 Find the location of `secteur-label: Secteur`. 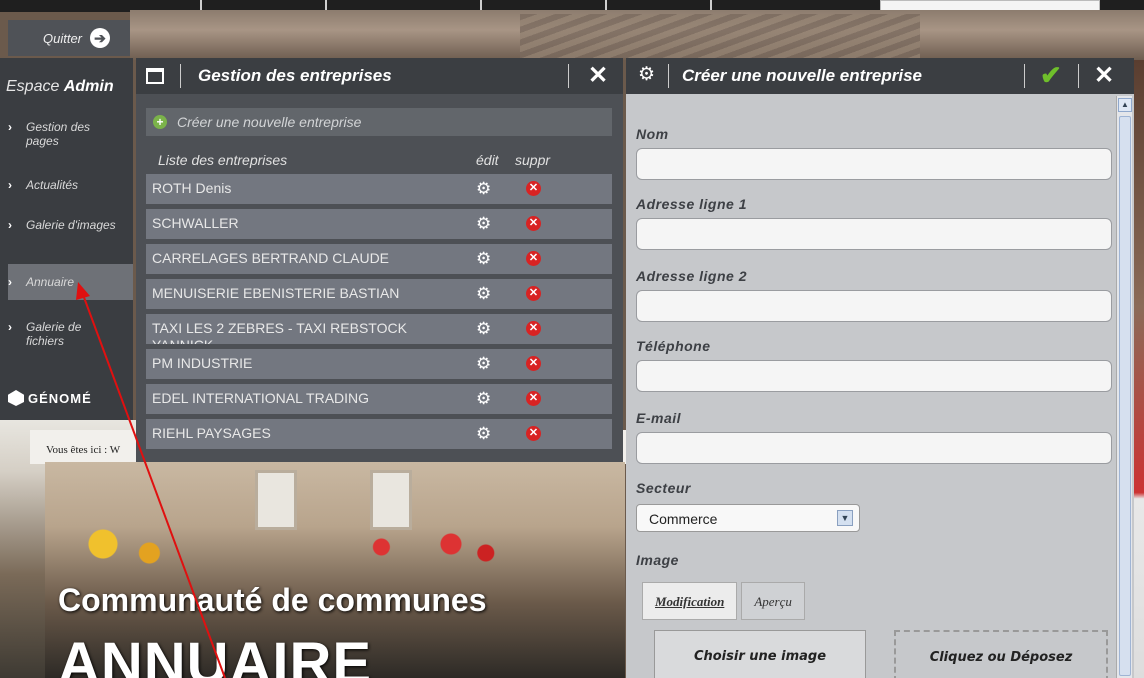

secteur-label: Secteur is located at coordinates (663, 488).